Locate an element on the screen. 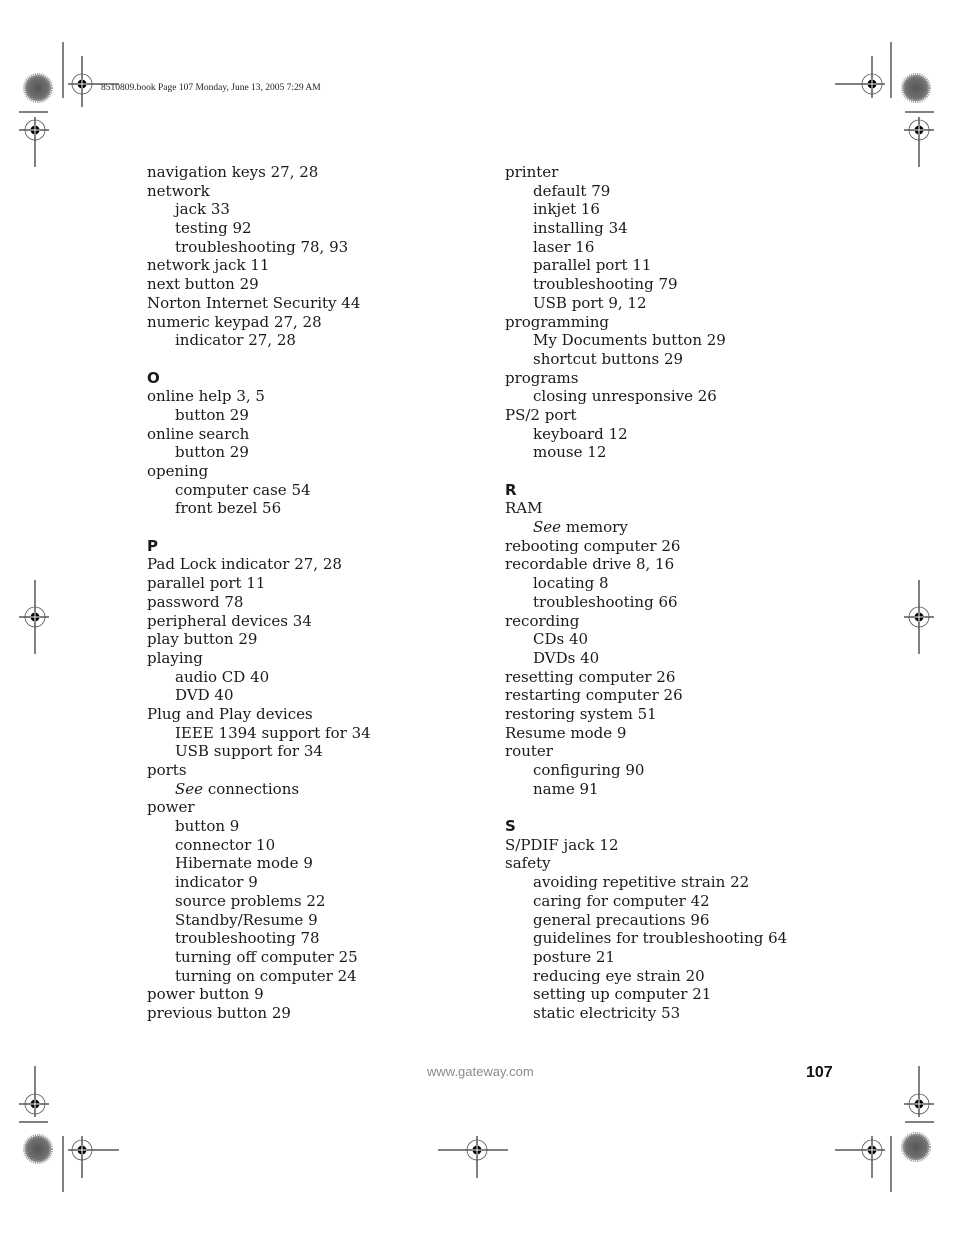  index-entry: restoring system 51 is located at coordinates (646, 714).